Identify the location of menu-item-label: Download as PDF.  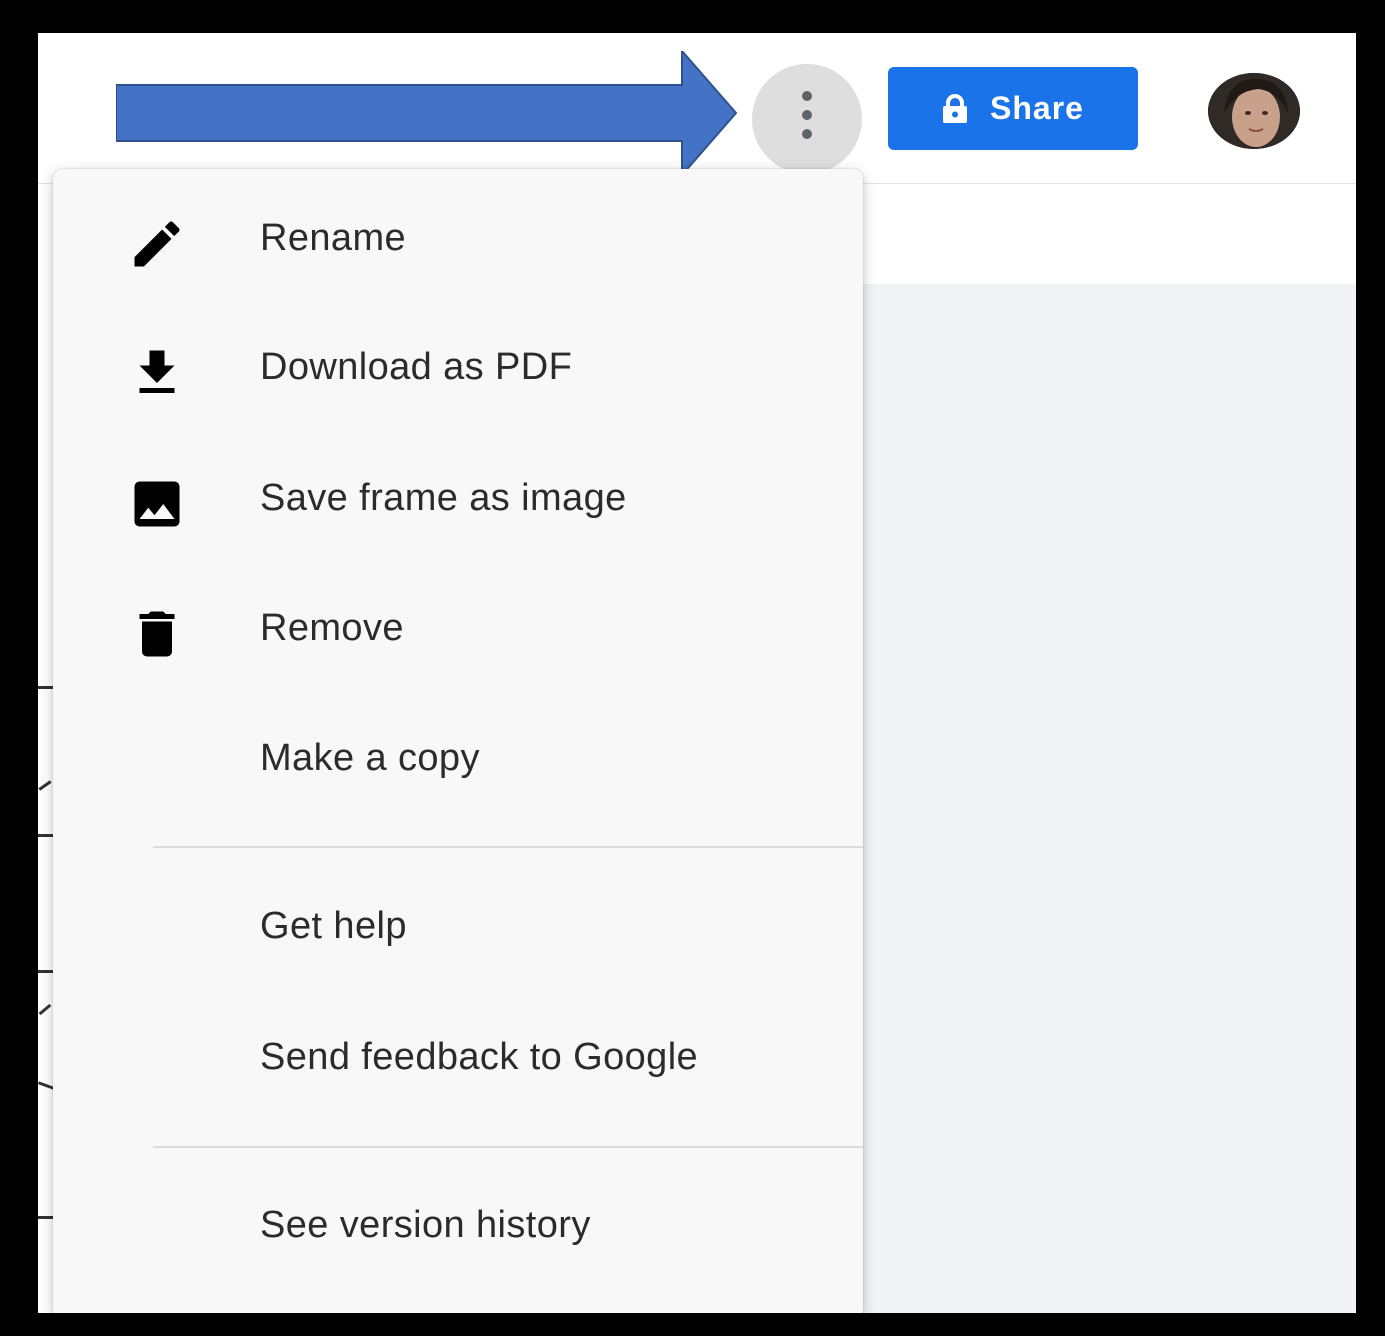
(416, 367).